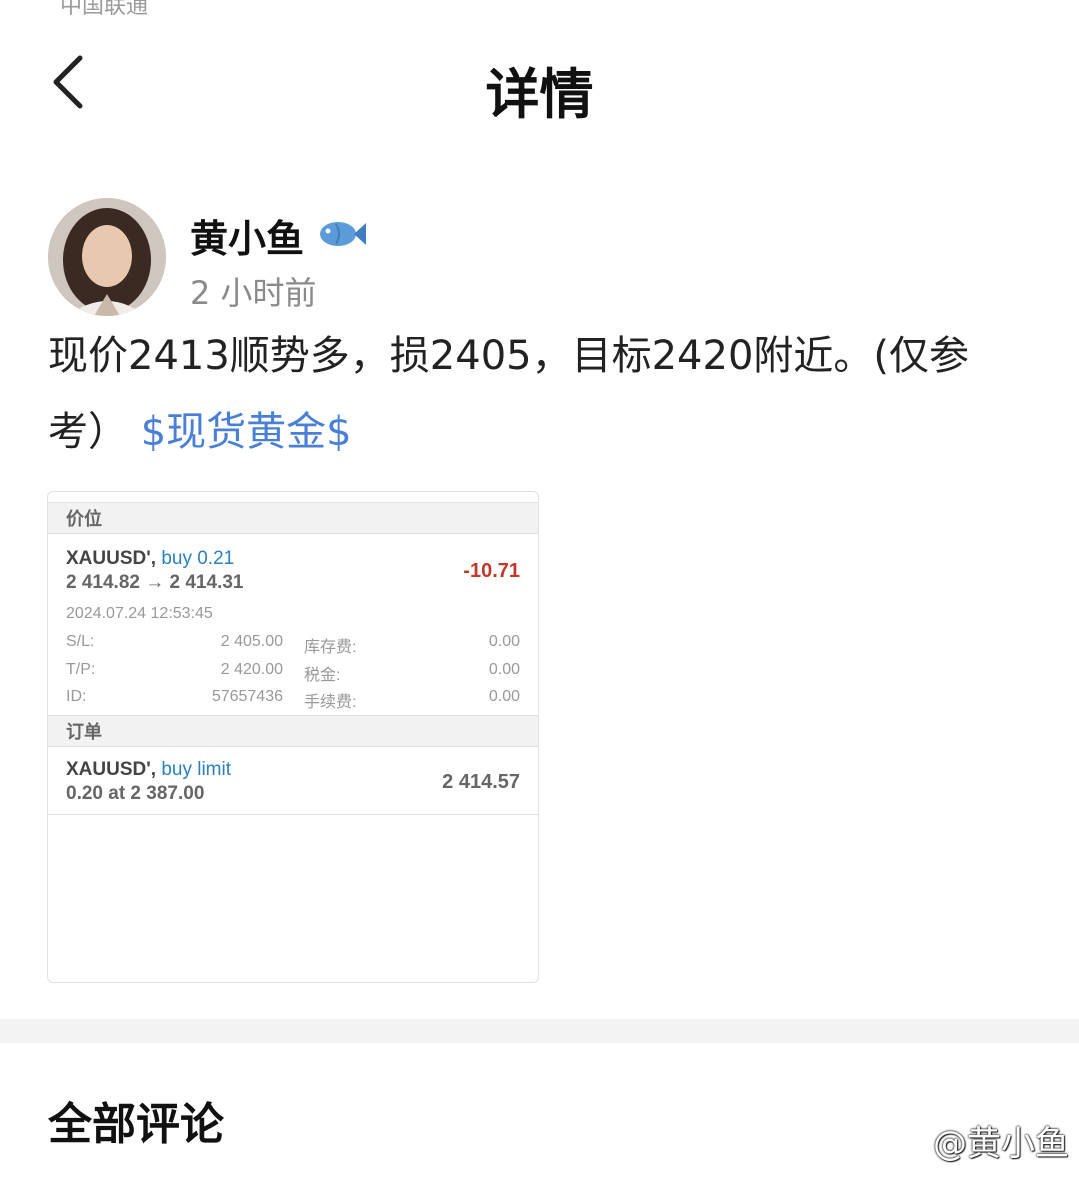 The width and height of the screenshot is (1079, 1199). Describe the element at coordinates (504, 669) in the screenshot. I see `tax-value: 0.00` at that location.